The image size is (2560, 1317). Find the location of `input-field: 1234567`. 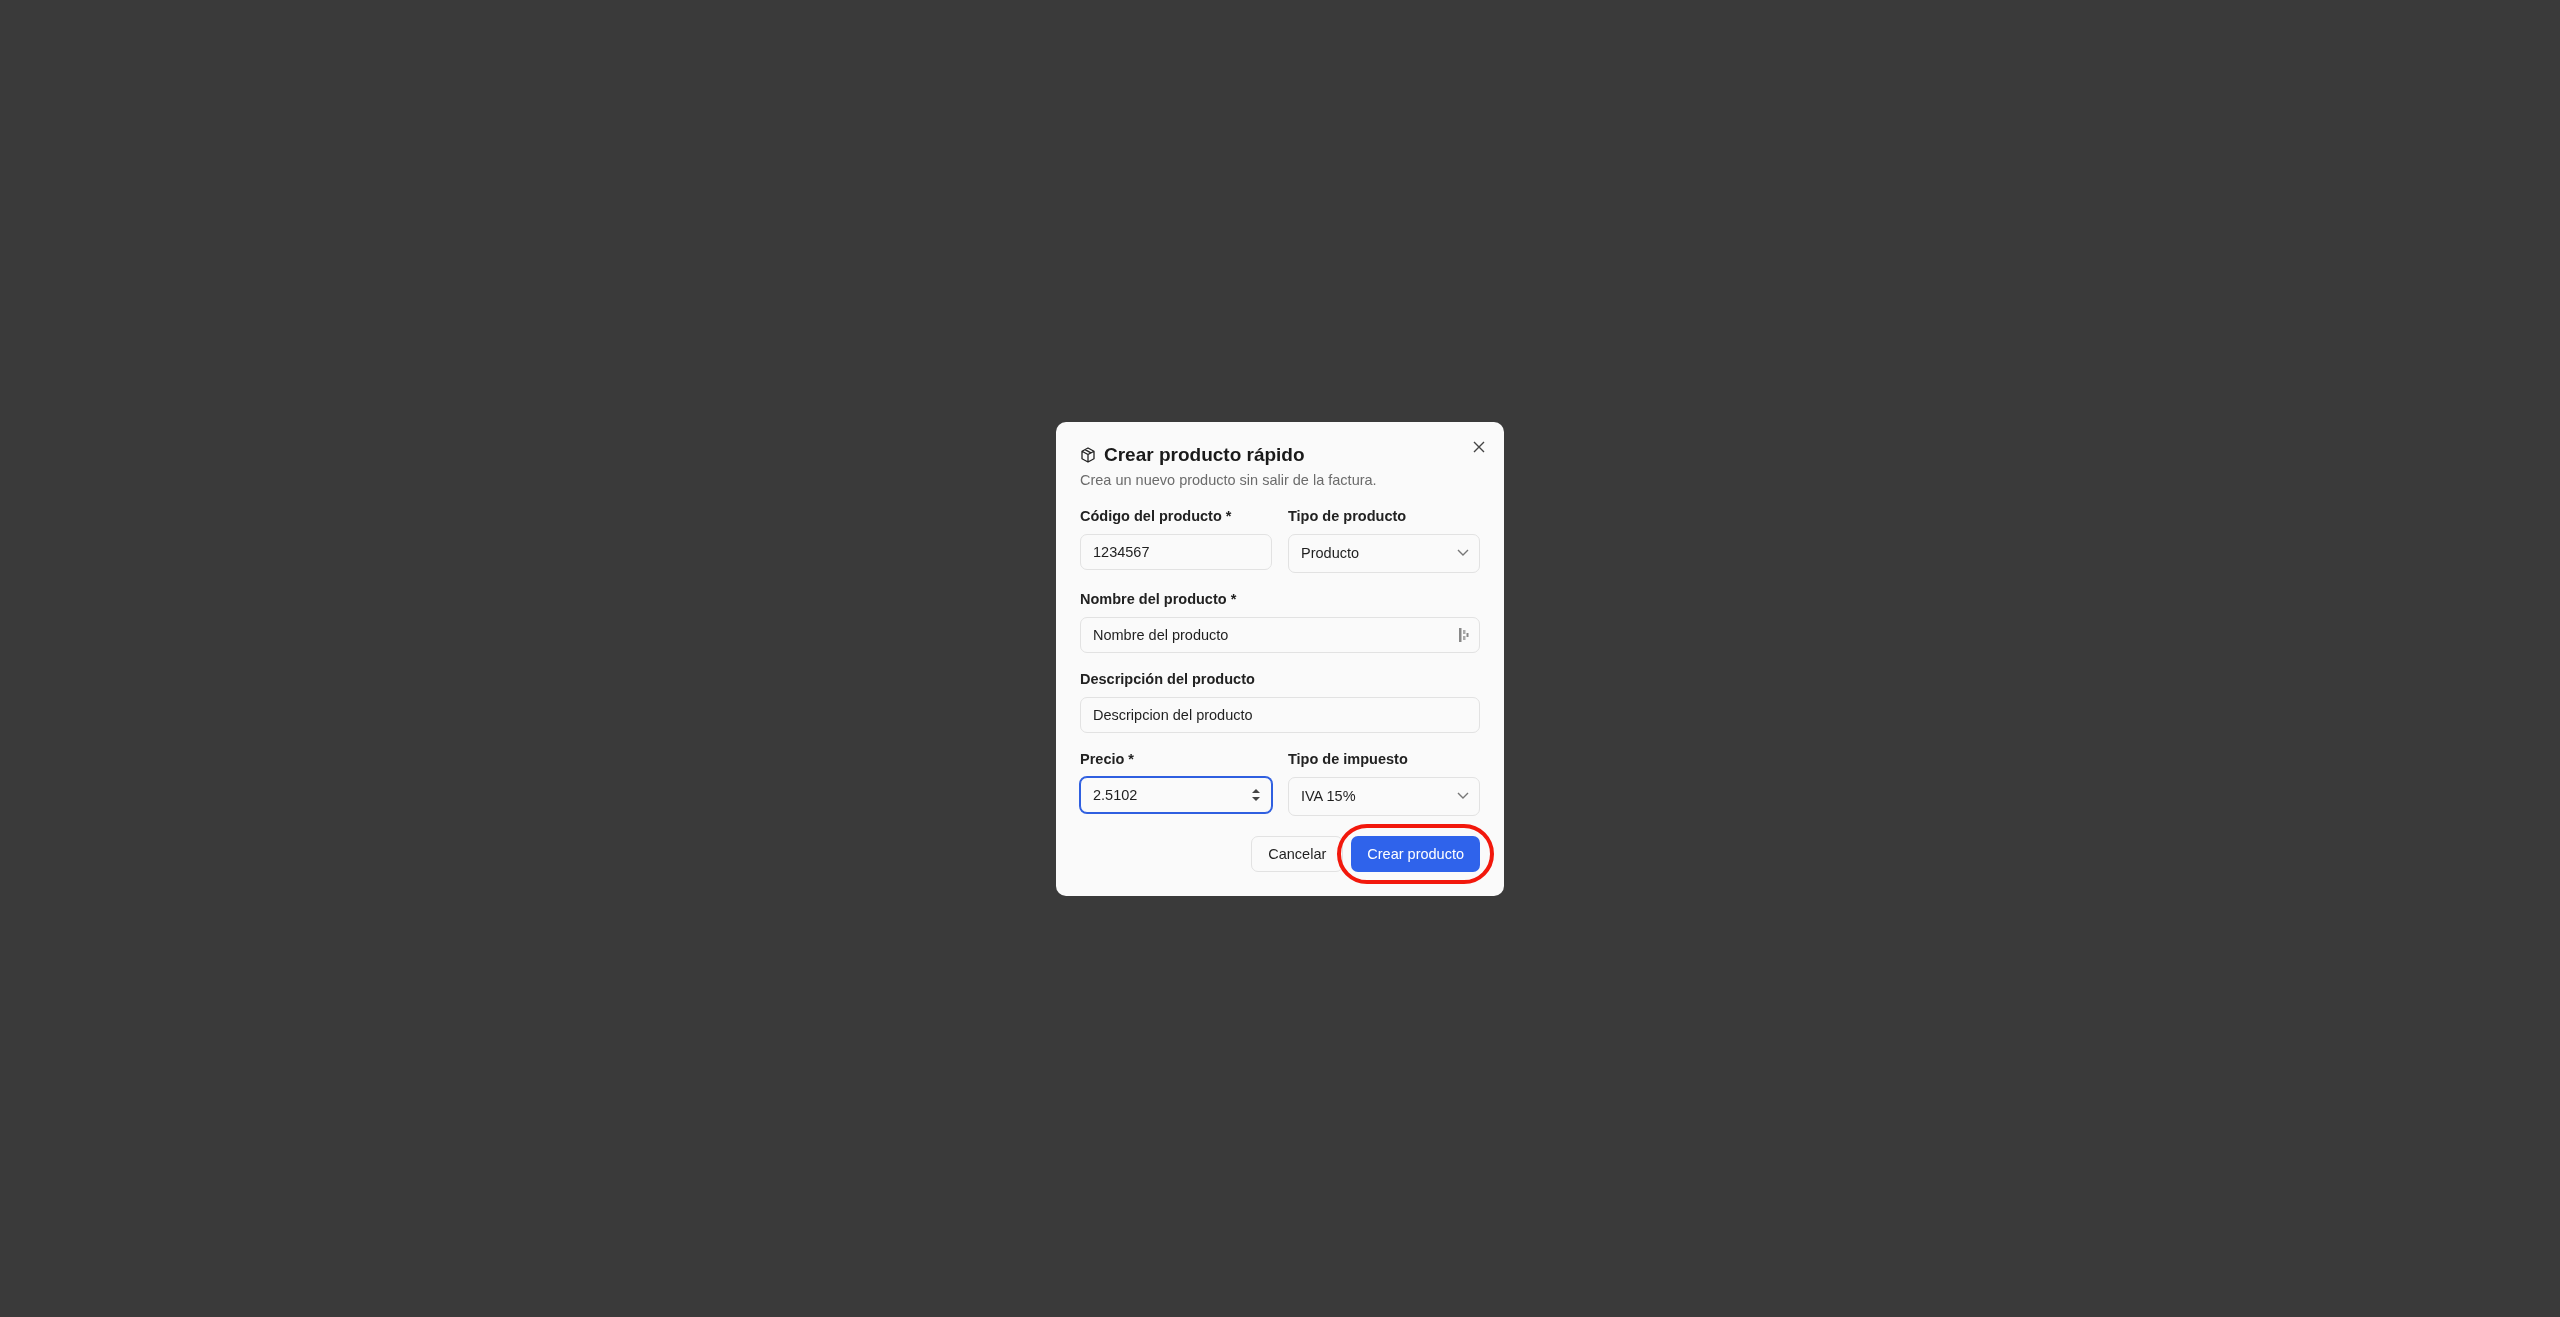

input-field: 1234567 is located at coordinates (1176, 551).